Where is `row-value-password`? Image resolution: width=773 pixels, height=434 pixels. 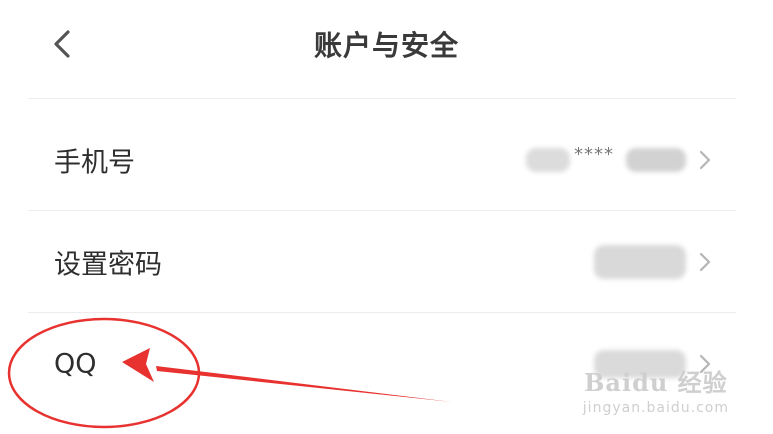
row-value-password is located at coordinates (640, 262).